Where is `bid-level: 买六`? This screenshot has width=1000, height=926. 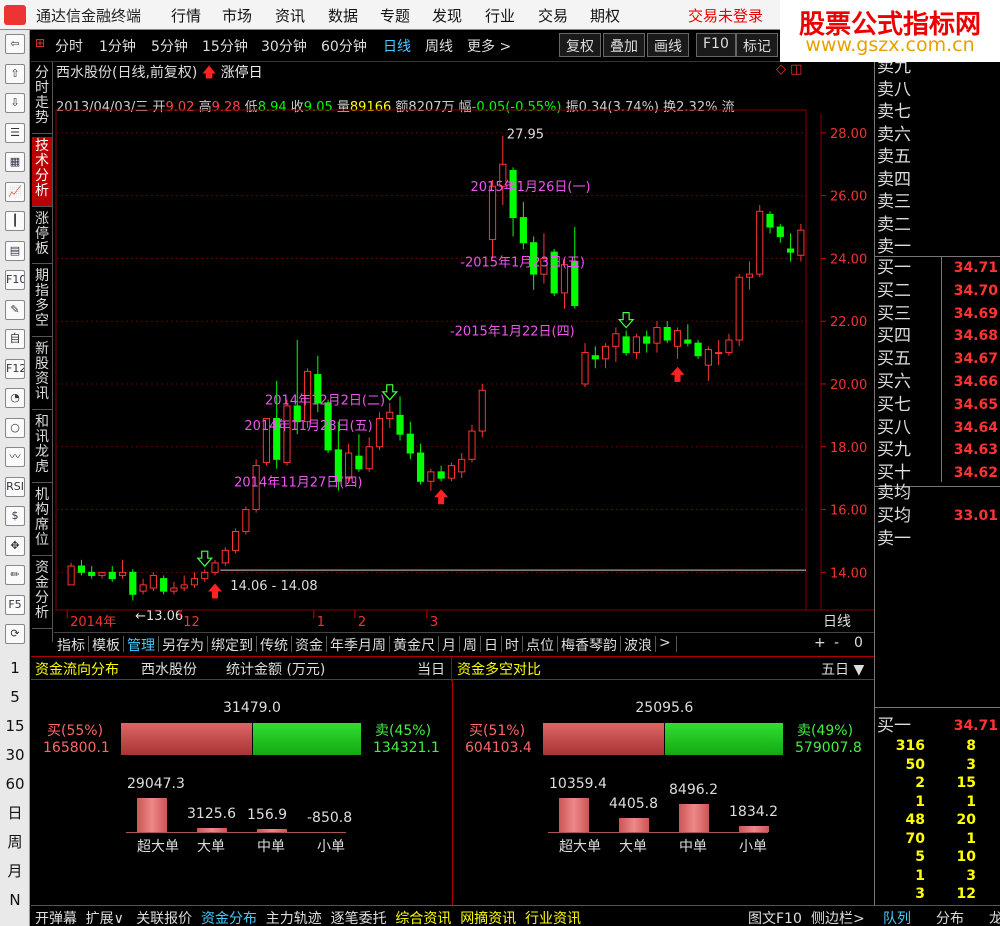
bid-level: 买六 is located at coordinates (894, 382).